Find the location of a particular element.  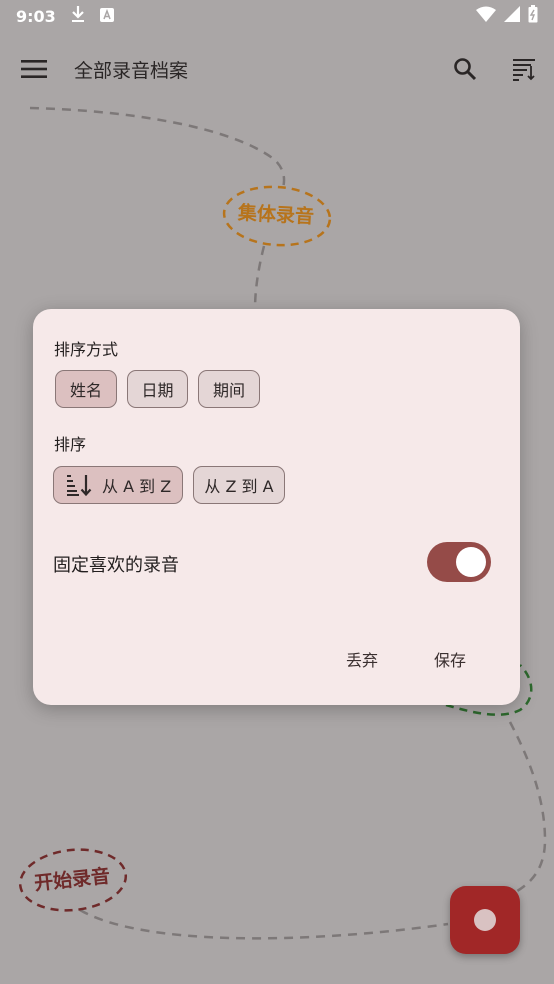

sort-by-date-chip: 日期 is located at coordinates (157, 389).